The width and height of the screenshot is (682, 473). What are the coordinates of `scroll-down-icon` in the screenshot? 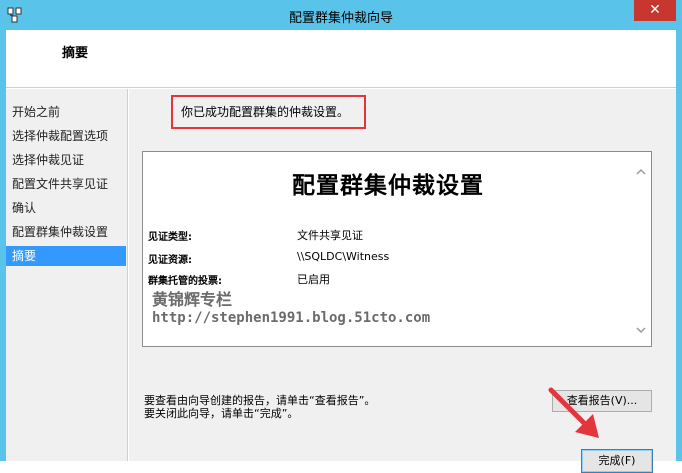 It's located at (641, 330).